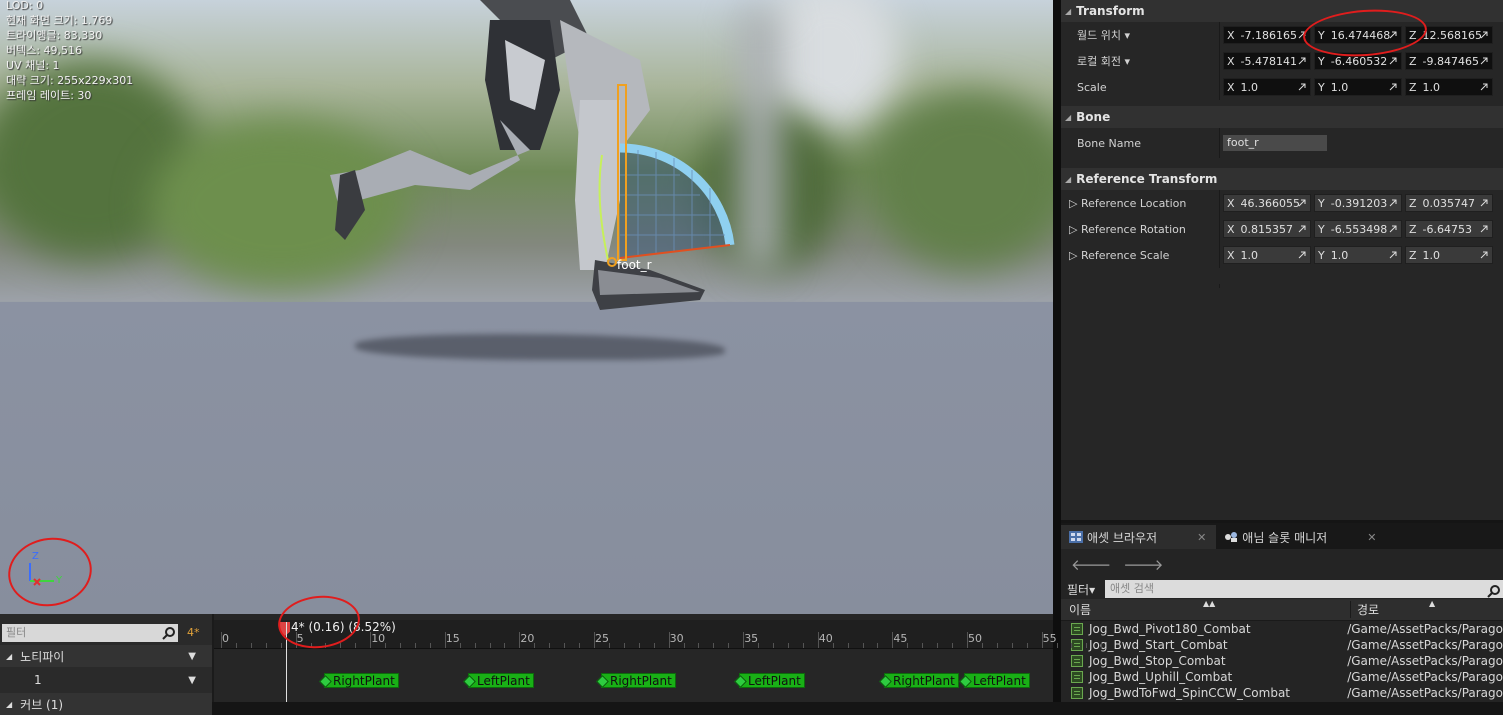  I want to click on tick-label: 50, so click(975, 638).